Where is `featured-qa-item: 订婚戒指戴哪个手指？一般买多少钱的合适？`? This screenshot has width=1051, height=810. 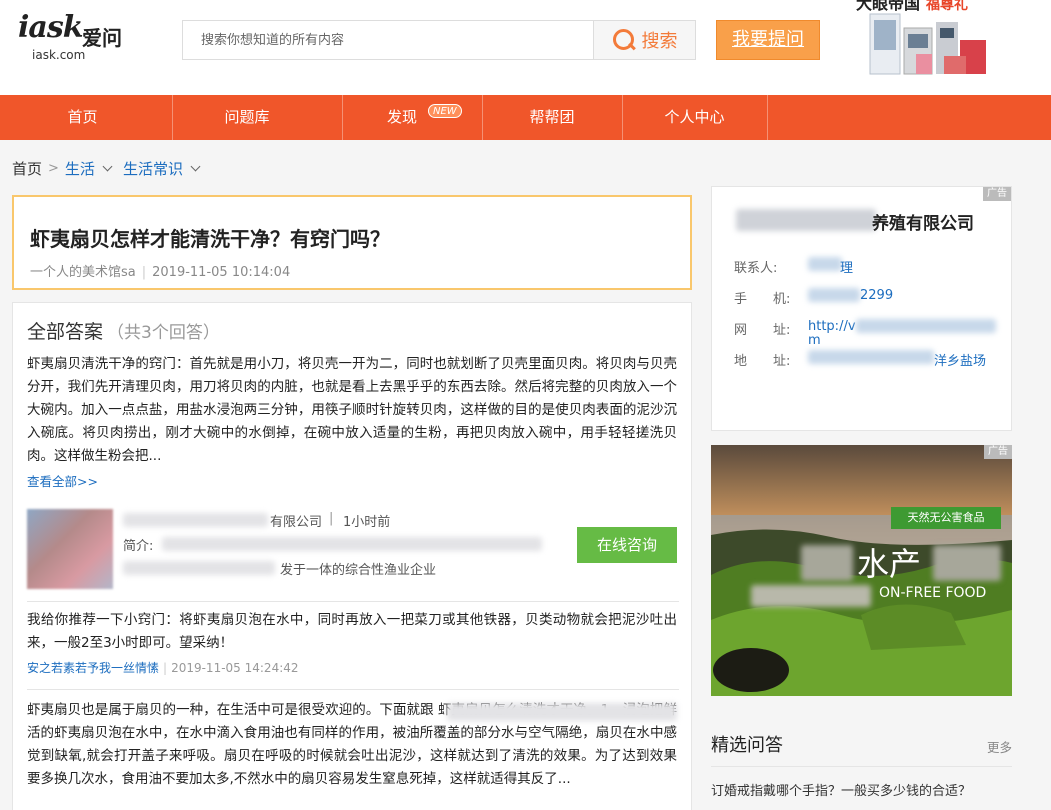 featured-qa-item: 订婚戒指戴哪个手指？一般买多少钱的合适？ is located at coordinates (861, 789).